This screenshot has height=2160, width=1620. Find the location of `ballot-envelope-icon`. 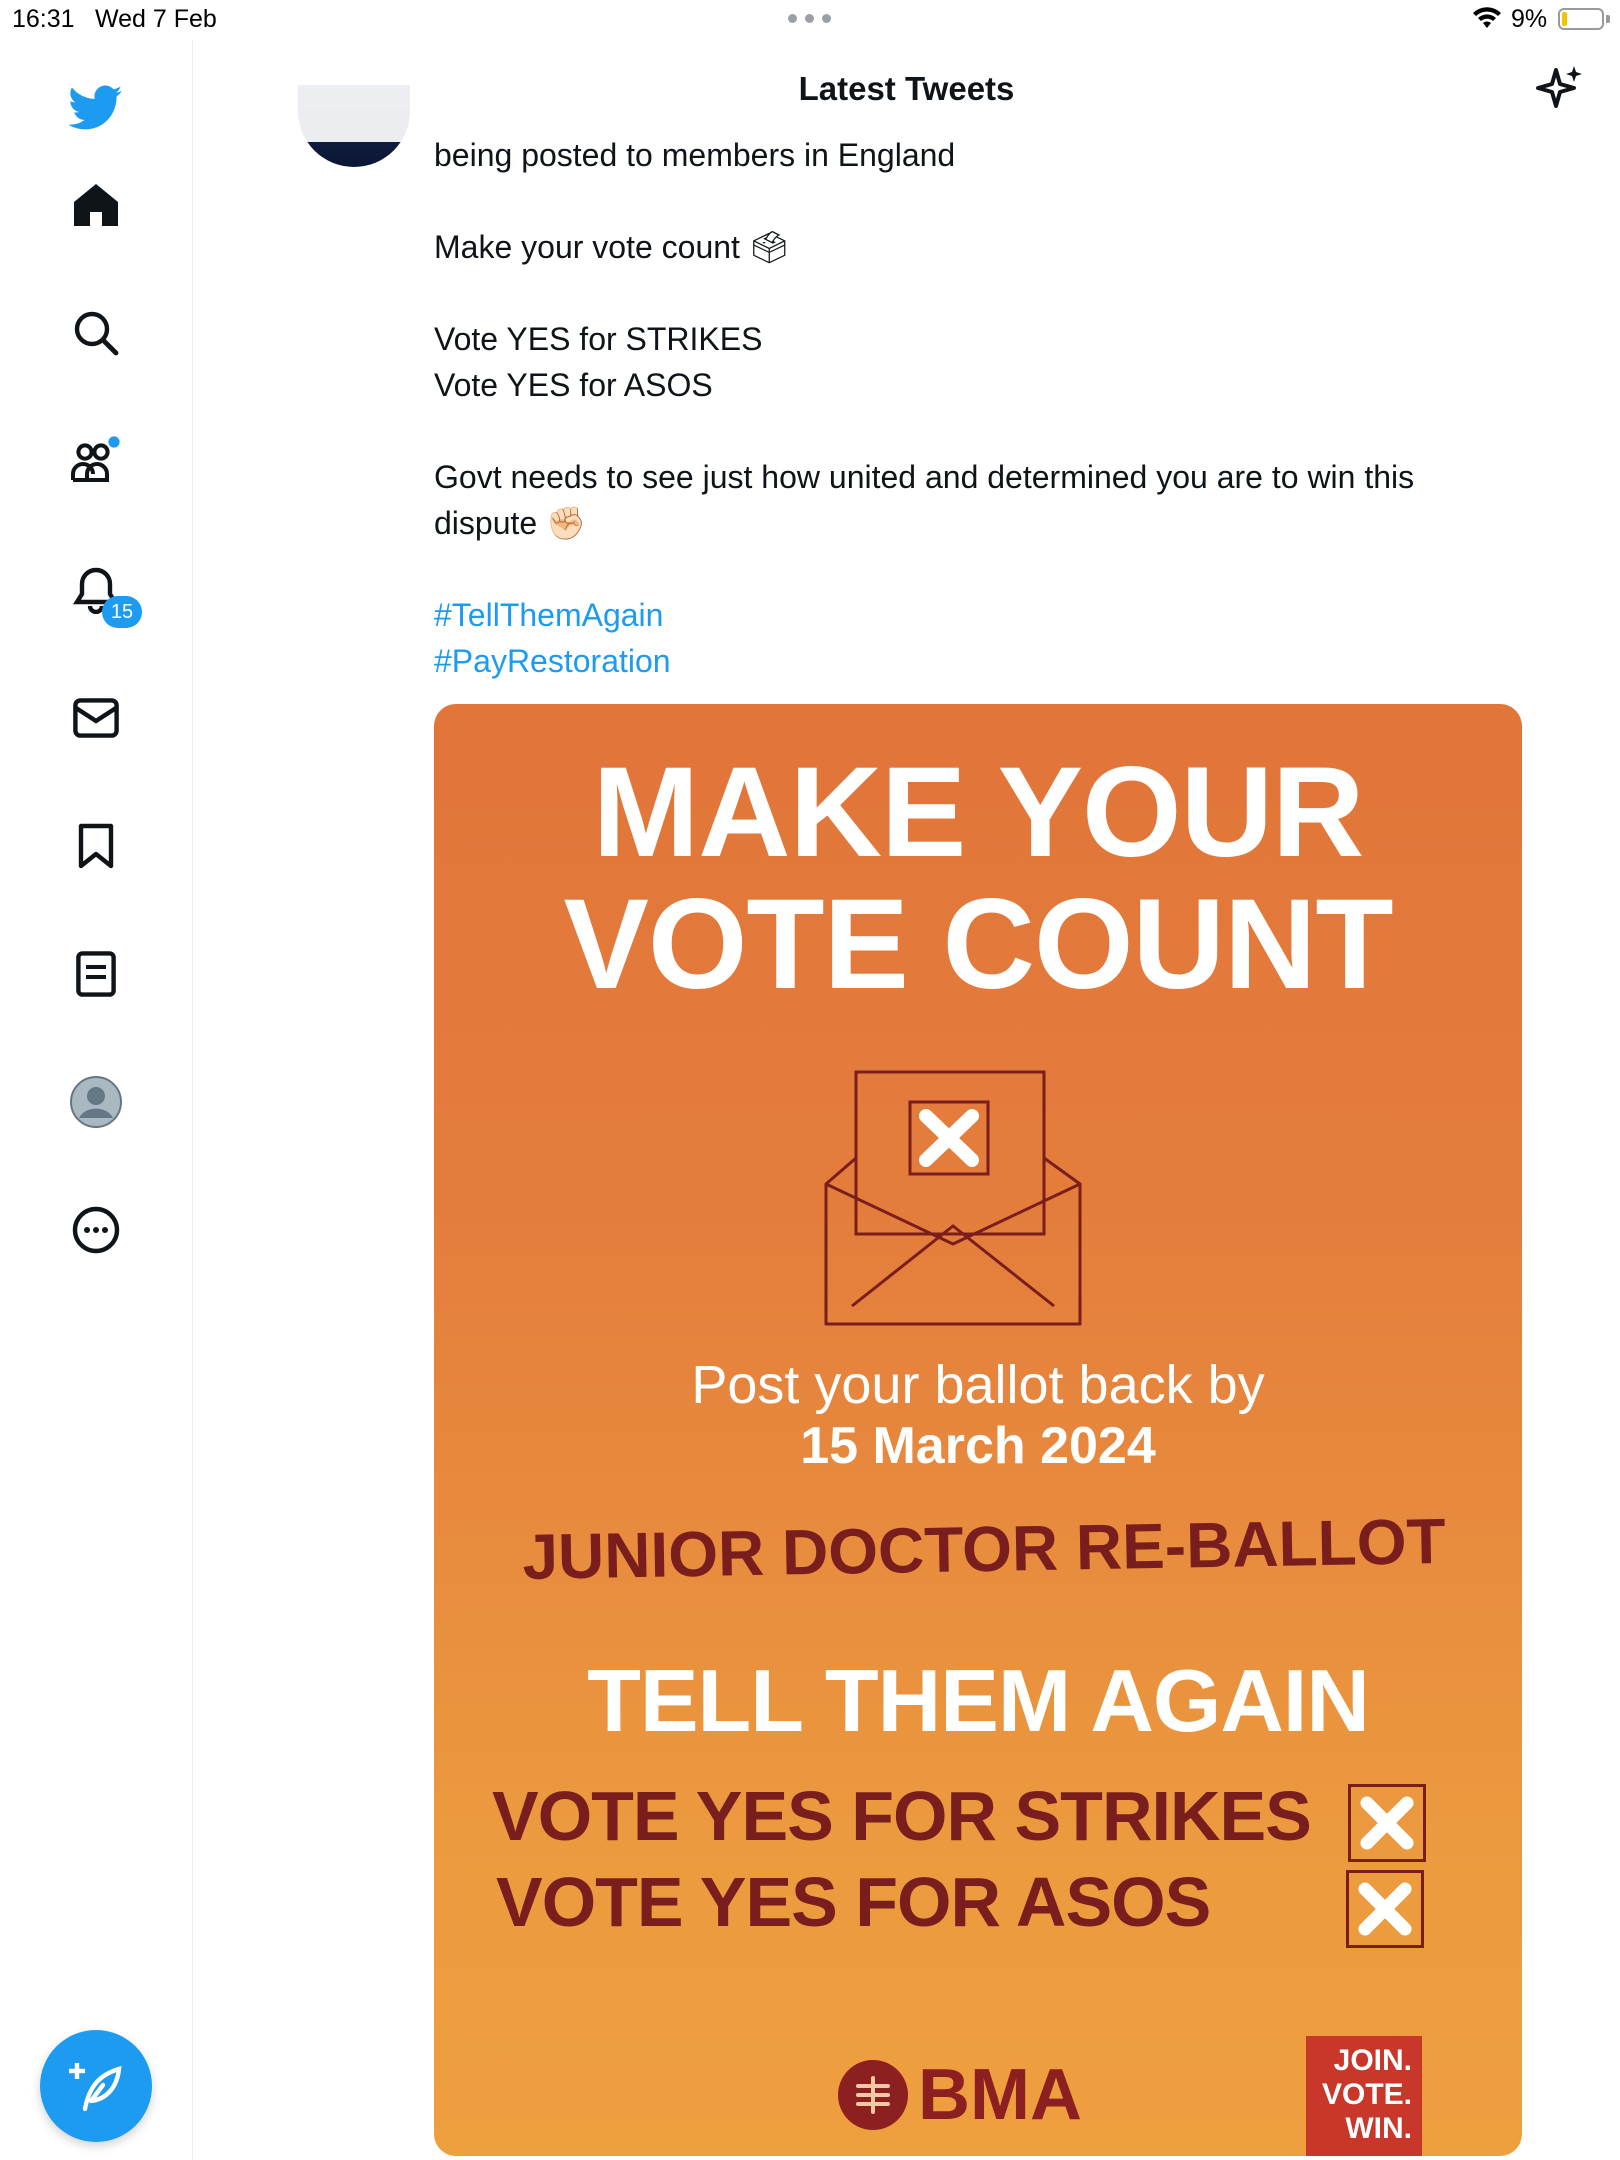

ballot-envelope-icon is located at coordinates (953, 1198).